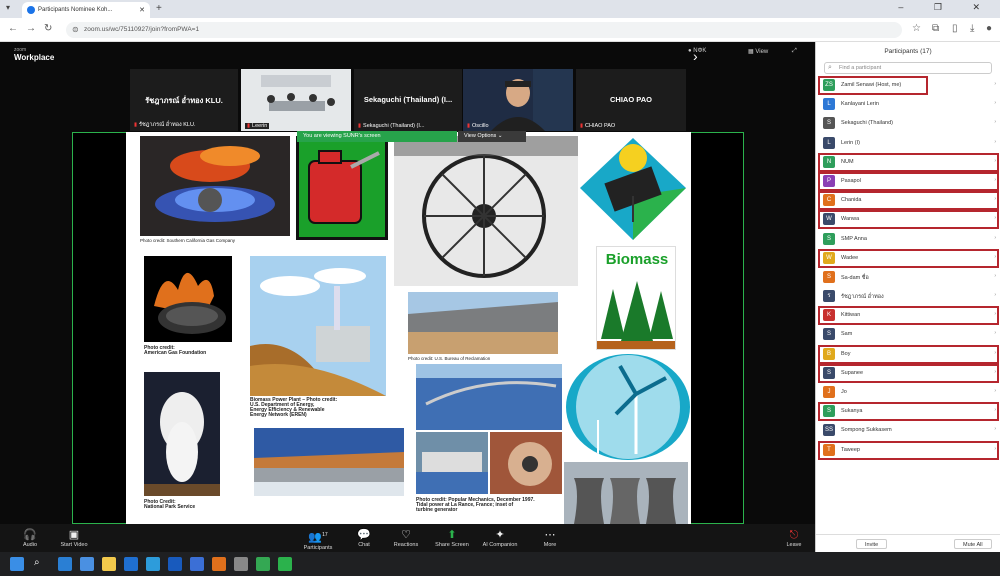 The height and width of the screenshot is (576, 1000). Describe the element at coordinates (908, 143) in the screenshot. I see `participant-row: L Lerin (I) ›` at that location.